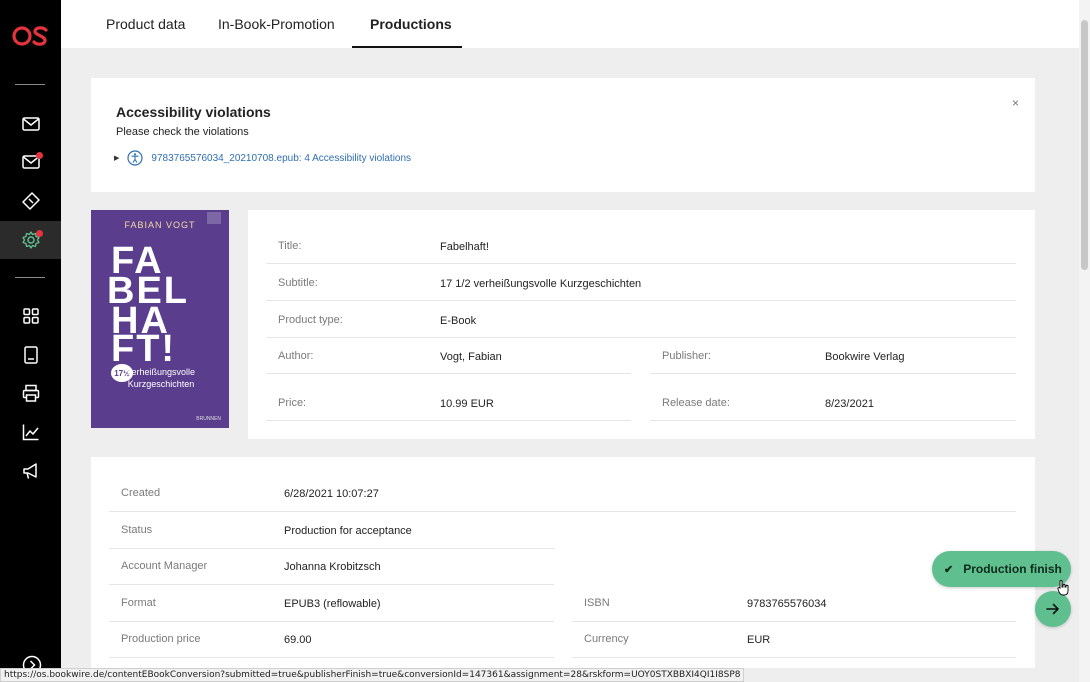 The image size is (1090, 682). I want to click on tab-product-data: Product data, so click(145, 24).